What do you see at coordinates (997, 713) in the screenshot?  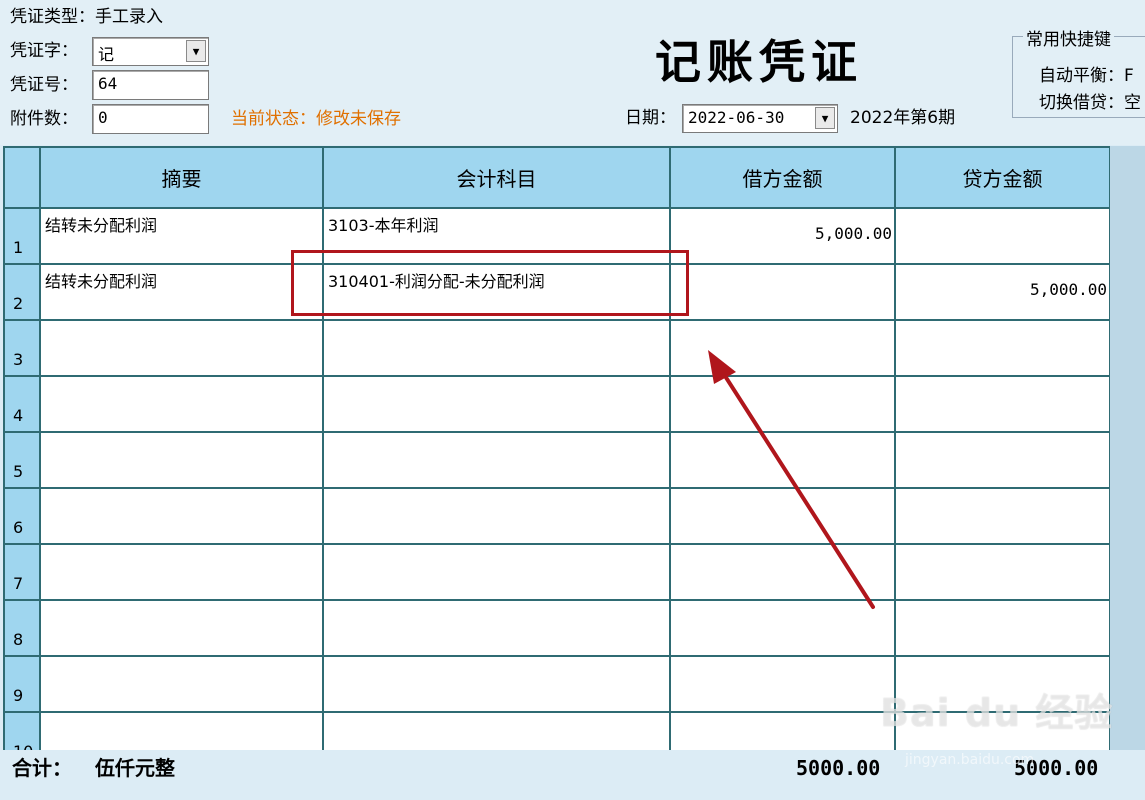 I see `watermark-logo: Bai du 经验` at bounding box center [997, 713].